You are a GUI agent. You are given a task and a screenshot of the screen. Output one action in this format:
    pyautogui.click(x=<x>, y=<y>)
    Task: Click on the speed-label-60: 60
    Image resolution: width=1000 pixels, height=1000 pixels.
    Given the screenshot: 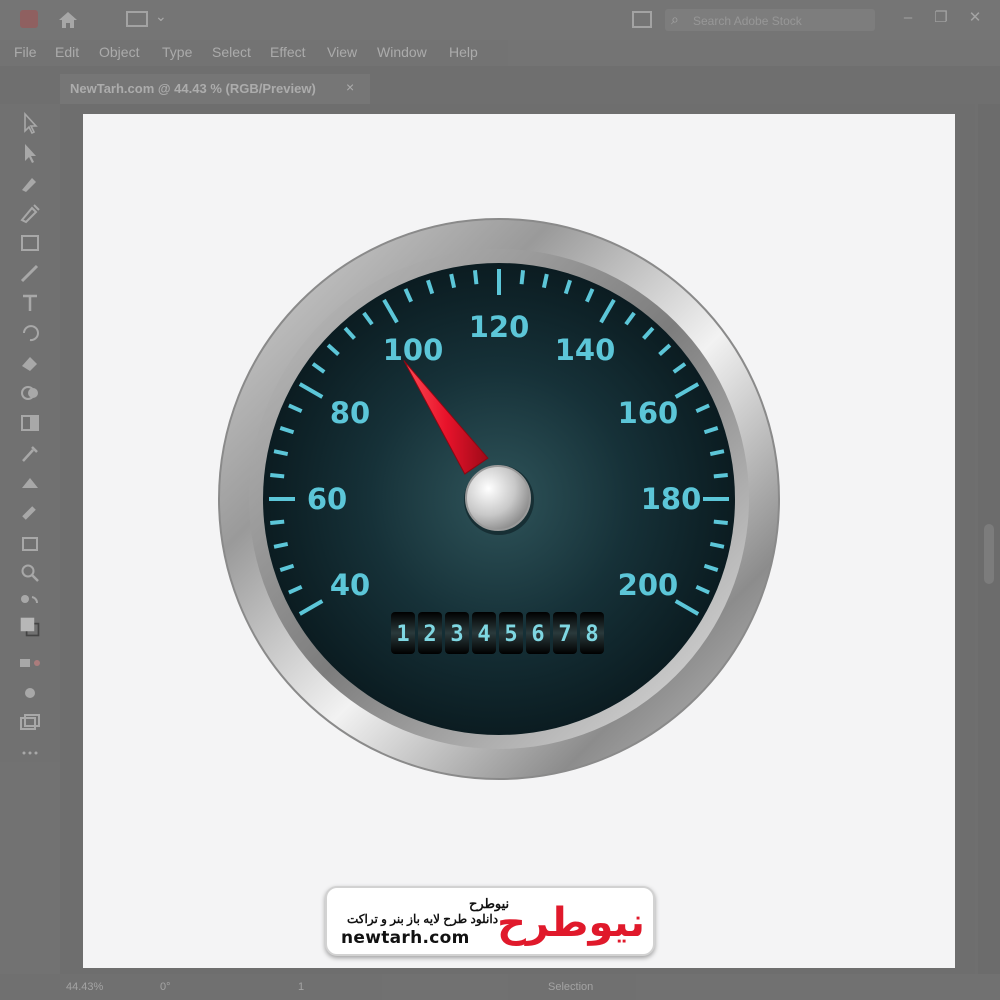 What is the action you would take?
    pyautogui.click(x=327, y=499)
    